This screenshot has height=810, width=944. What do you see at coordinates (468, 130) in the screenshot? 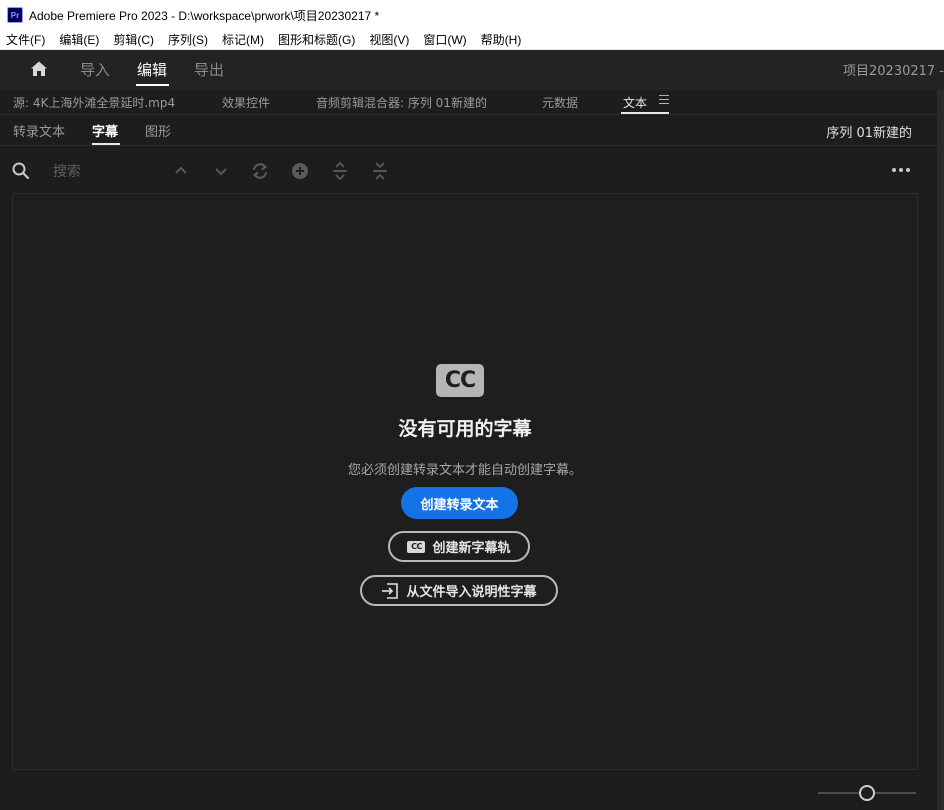
I see `text-panel-subtabs: 转录文本 字幕 图形 序列 01新建的` at bounding box center [468, 130].